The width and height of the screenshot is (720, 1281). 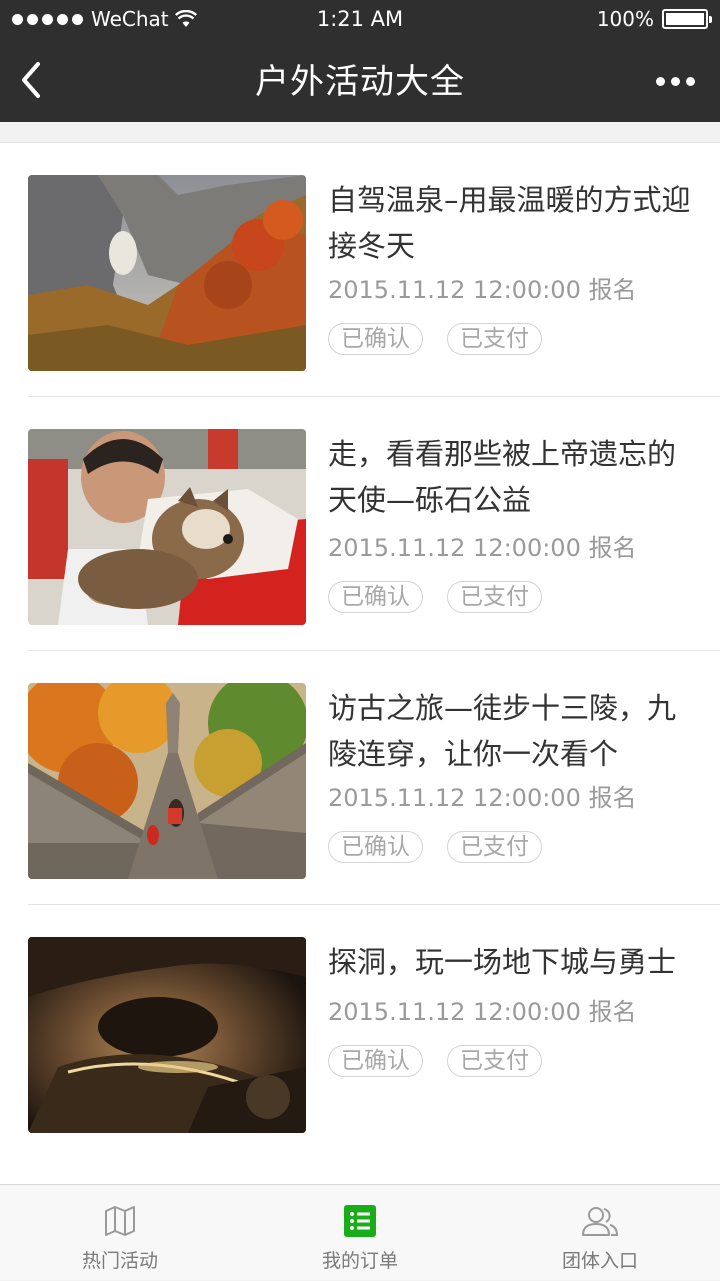 What do you see at coordinates (360, 20) in the screenshot?
I see `status-bar: WeChat 1:21 AM 100%` at bounding box center [360, 20].